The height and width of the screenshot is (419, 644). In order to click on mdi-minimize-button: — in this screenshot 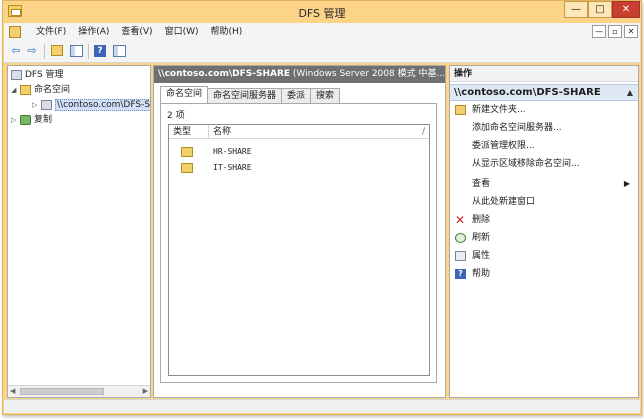, I will do `click(599, 31)`.